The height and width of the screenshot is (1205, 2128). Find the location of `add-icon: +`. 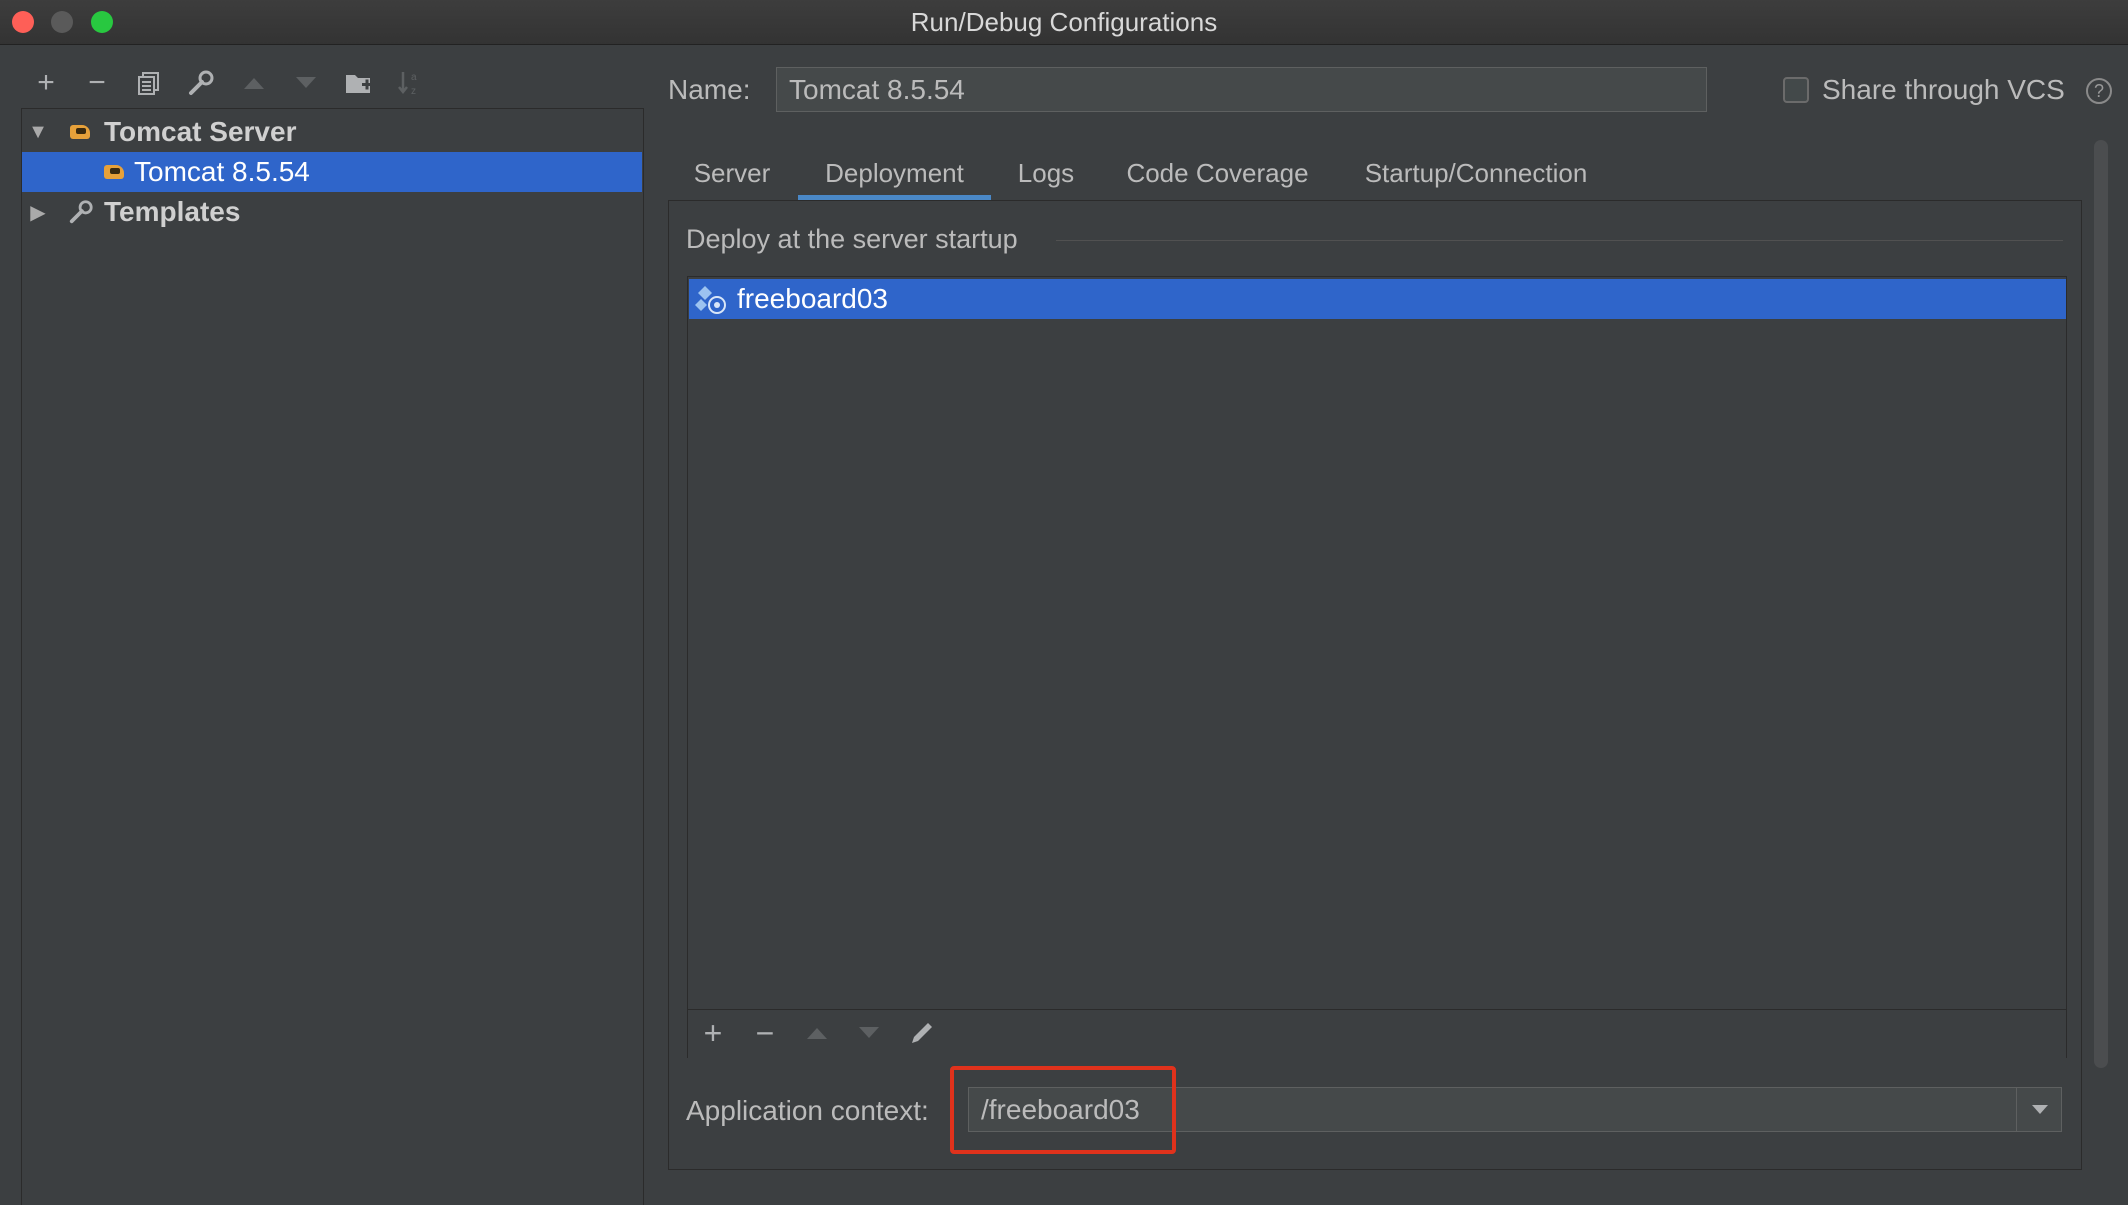

add-icon: + is located at coordinates (46, 83).